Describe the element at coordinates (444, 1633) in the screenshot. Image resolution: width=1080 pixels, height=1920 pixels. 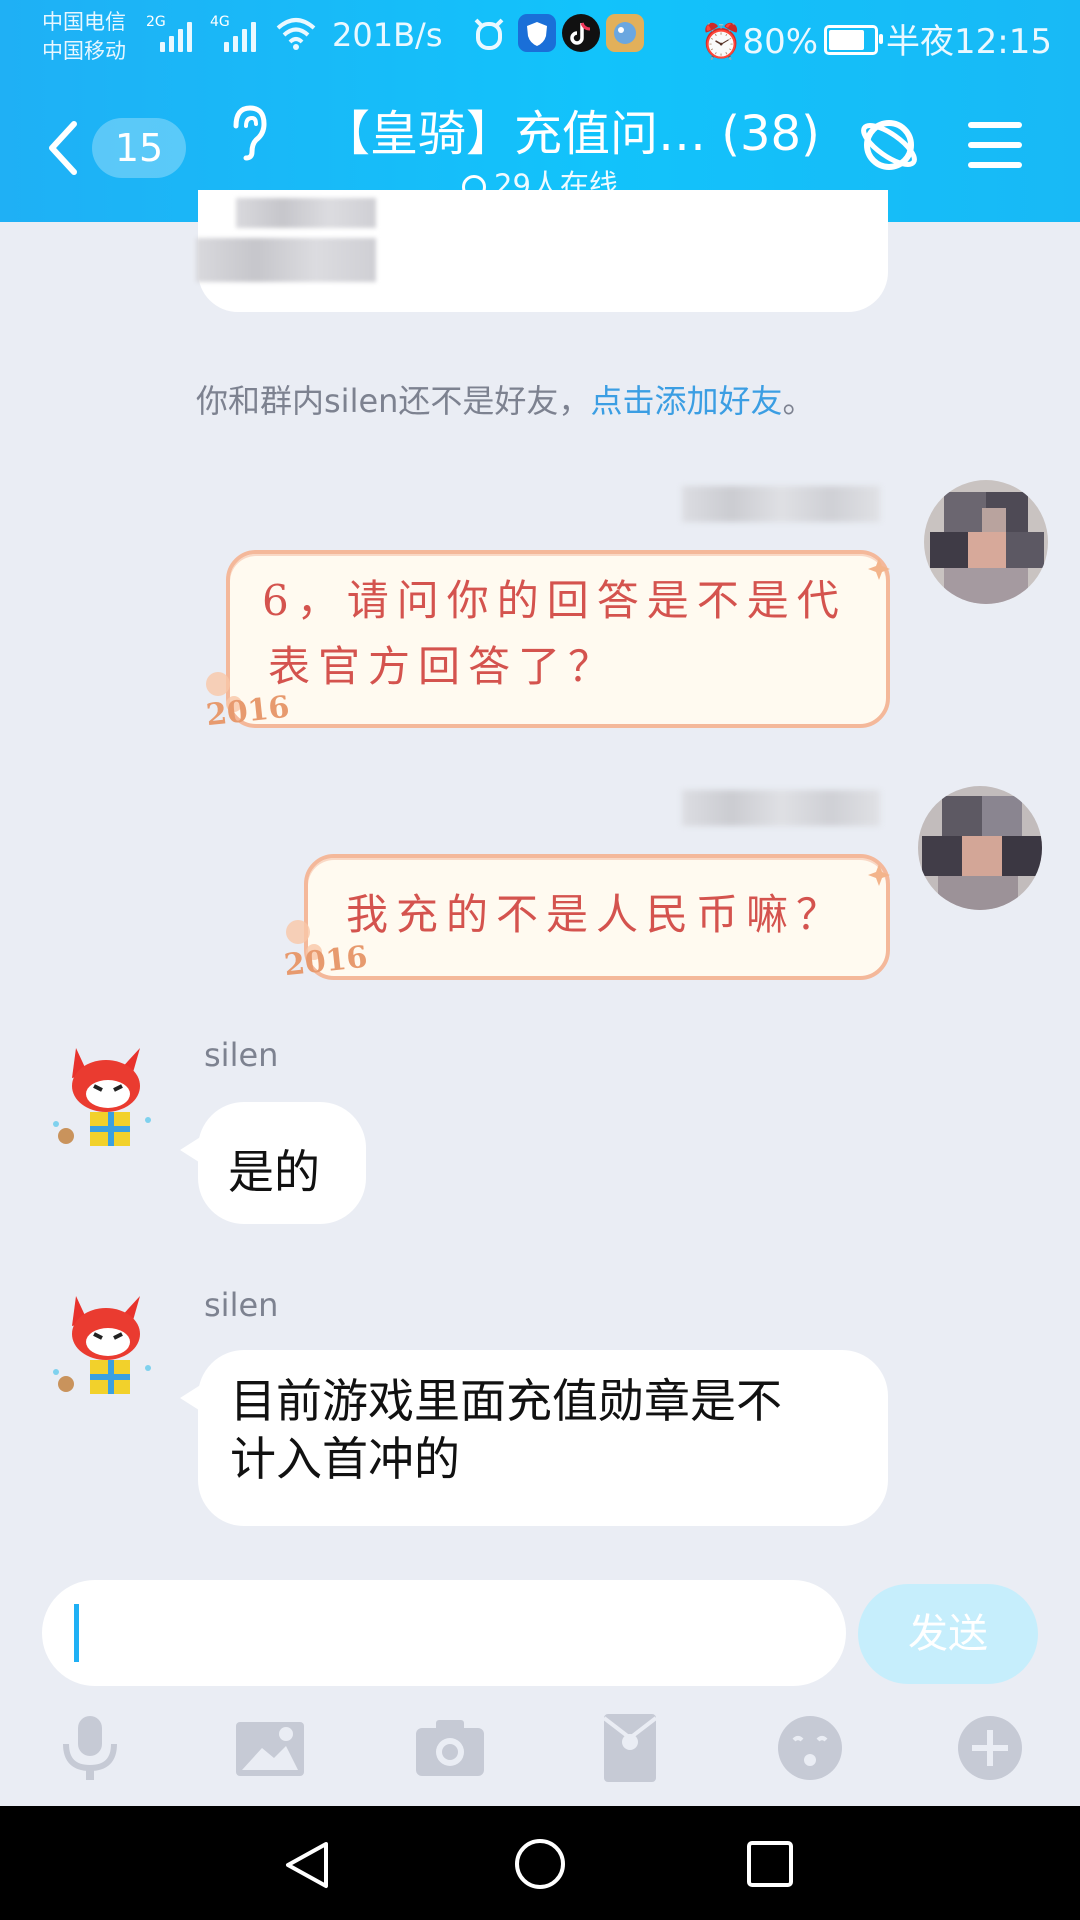
I see `message-input` at that location.